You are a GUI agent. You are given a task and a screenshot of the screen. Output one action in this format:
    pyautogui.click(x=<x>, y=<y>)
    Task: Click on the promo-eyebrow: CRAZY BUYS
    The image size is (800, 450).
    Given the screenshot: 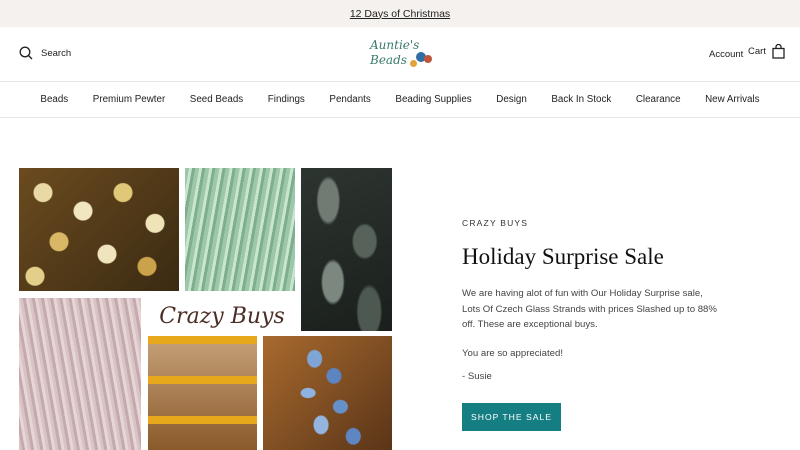 What is the action you would take?
    pyautogui.click(x=495, y=223)
    